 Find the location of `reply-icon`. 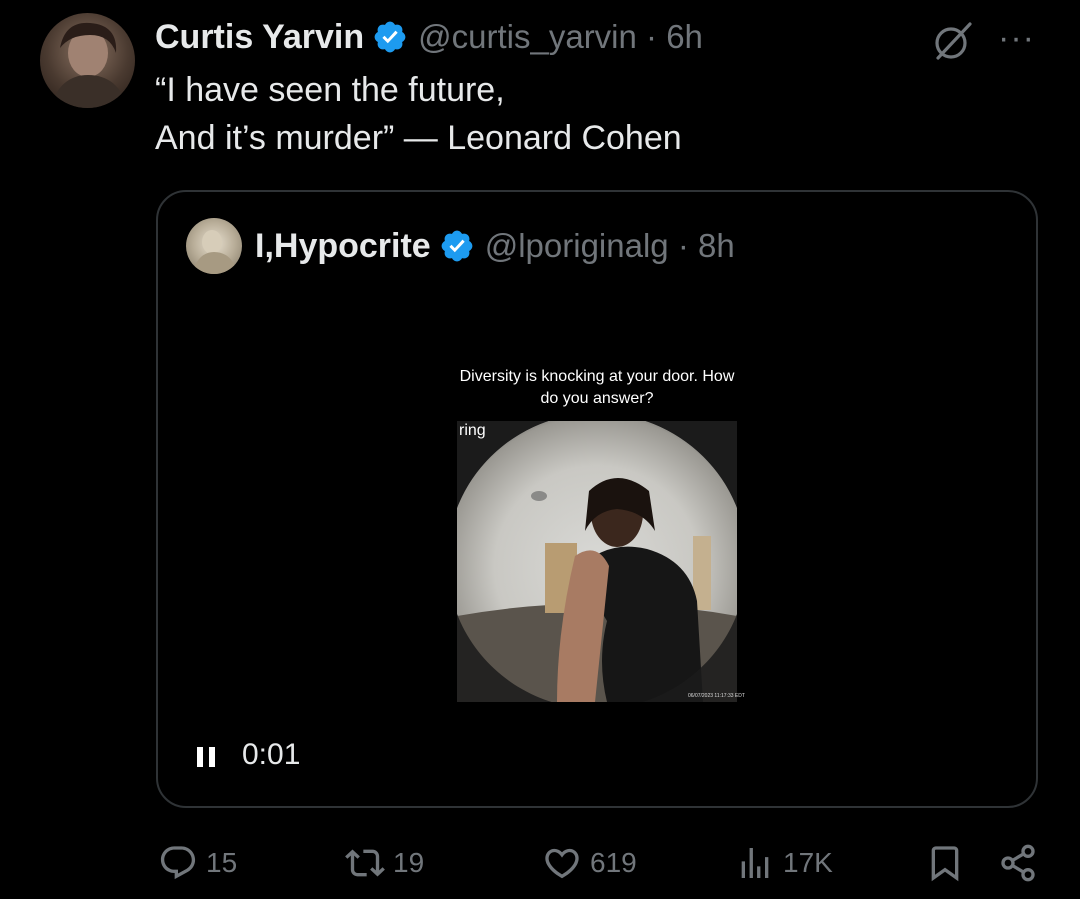

reply-icon is located at coordinates (178, 863).